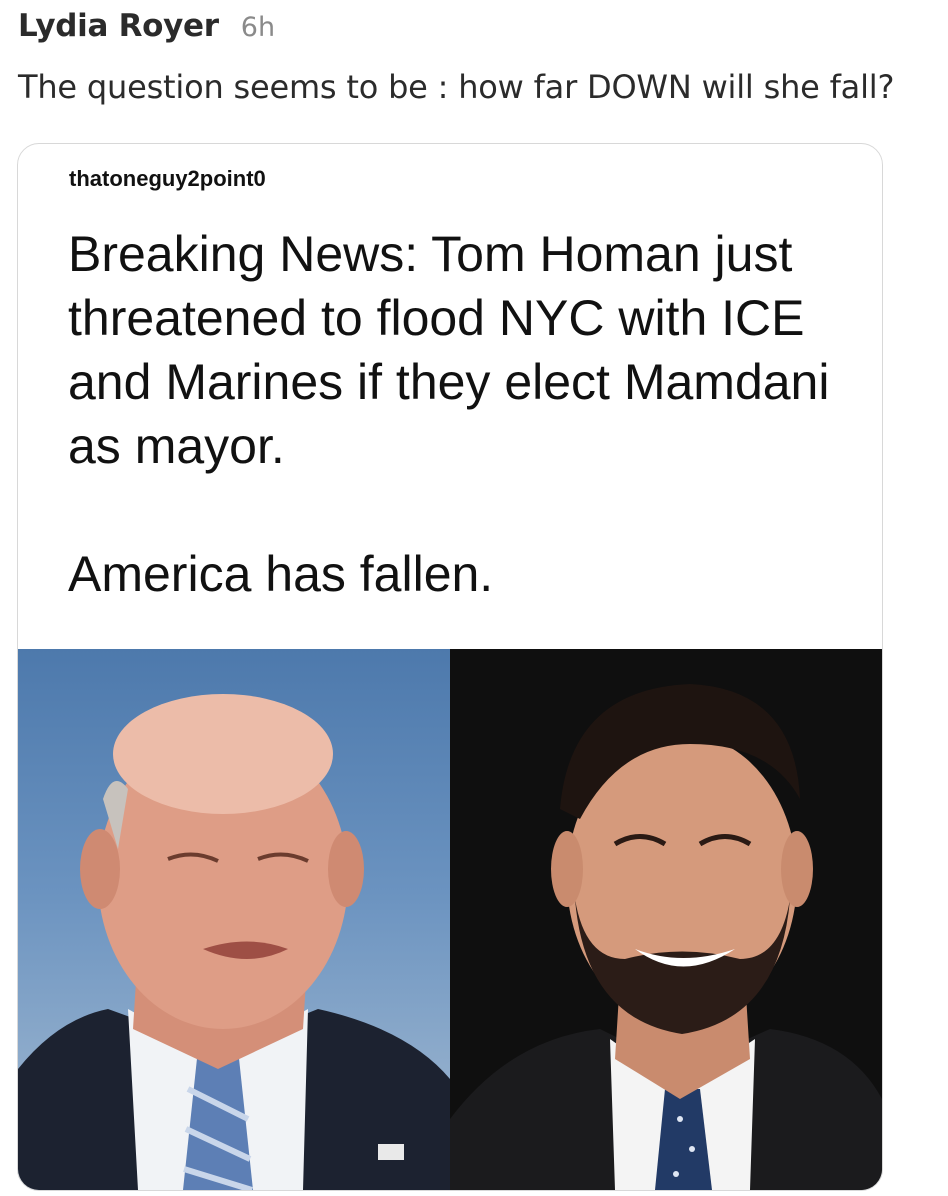 The image size is (948, 1196). Describe the element at coordinates (167, 178) in the screenshot. I see `post-username: thatoneguy2point0` at that location.